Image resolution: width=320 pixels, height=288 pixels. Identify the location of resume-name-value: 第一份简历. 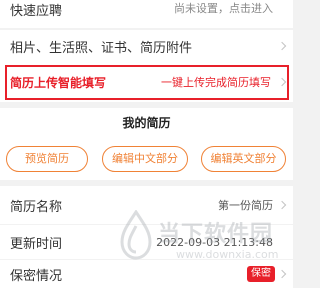
(245, 205).